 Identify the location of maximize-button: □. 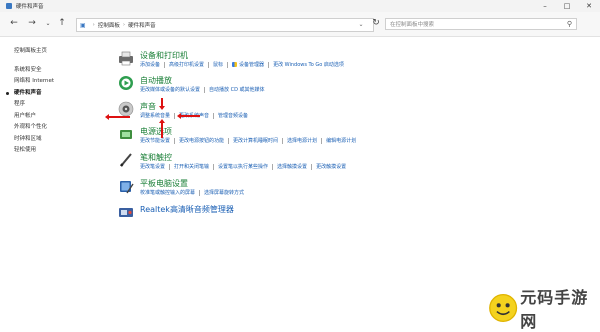
(567, 6).